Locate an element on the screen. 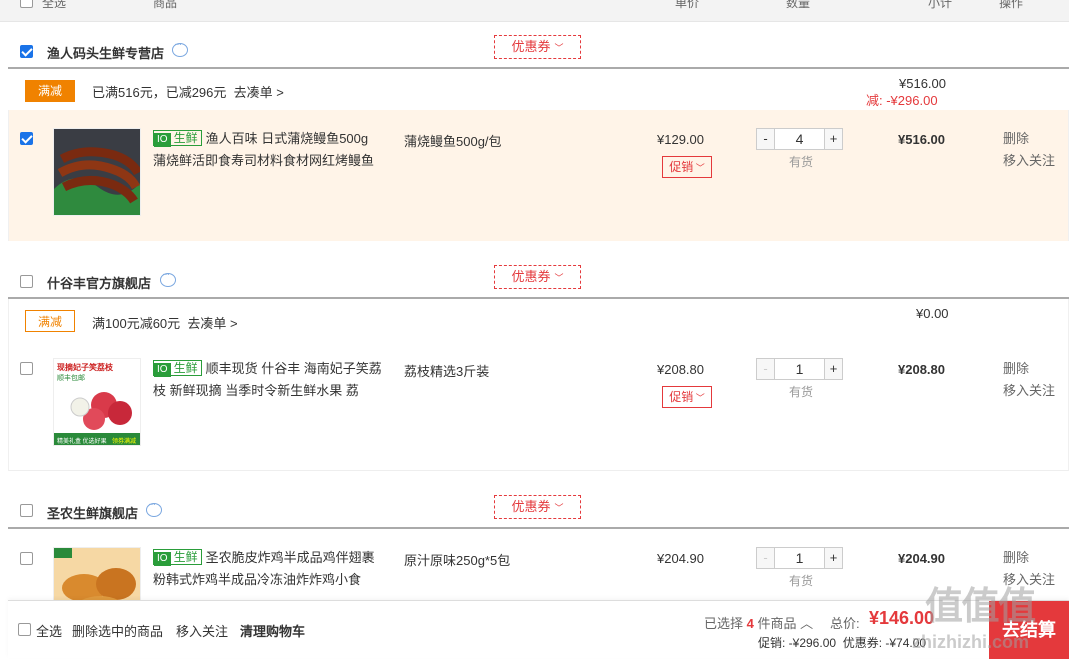 The image size is (1069, 661). cart-header: 全选 商品 单价 数量 小计 操作 is located at coordinates (534, 11).